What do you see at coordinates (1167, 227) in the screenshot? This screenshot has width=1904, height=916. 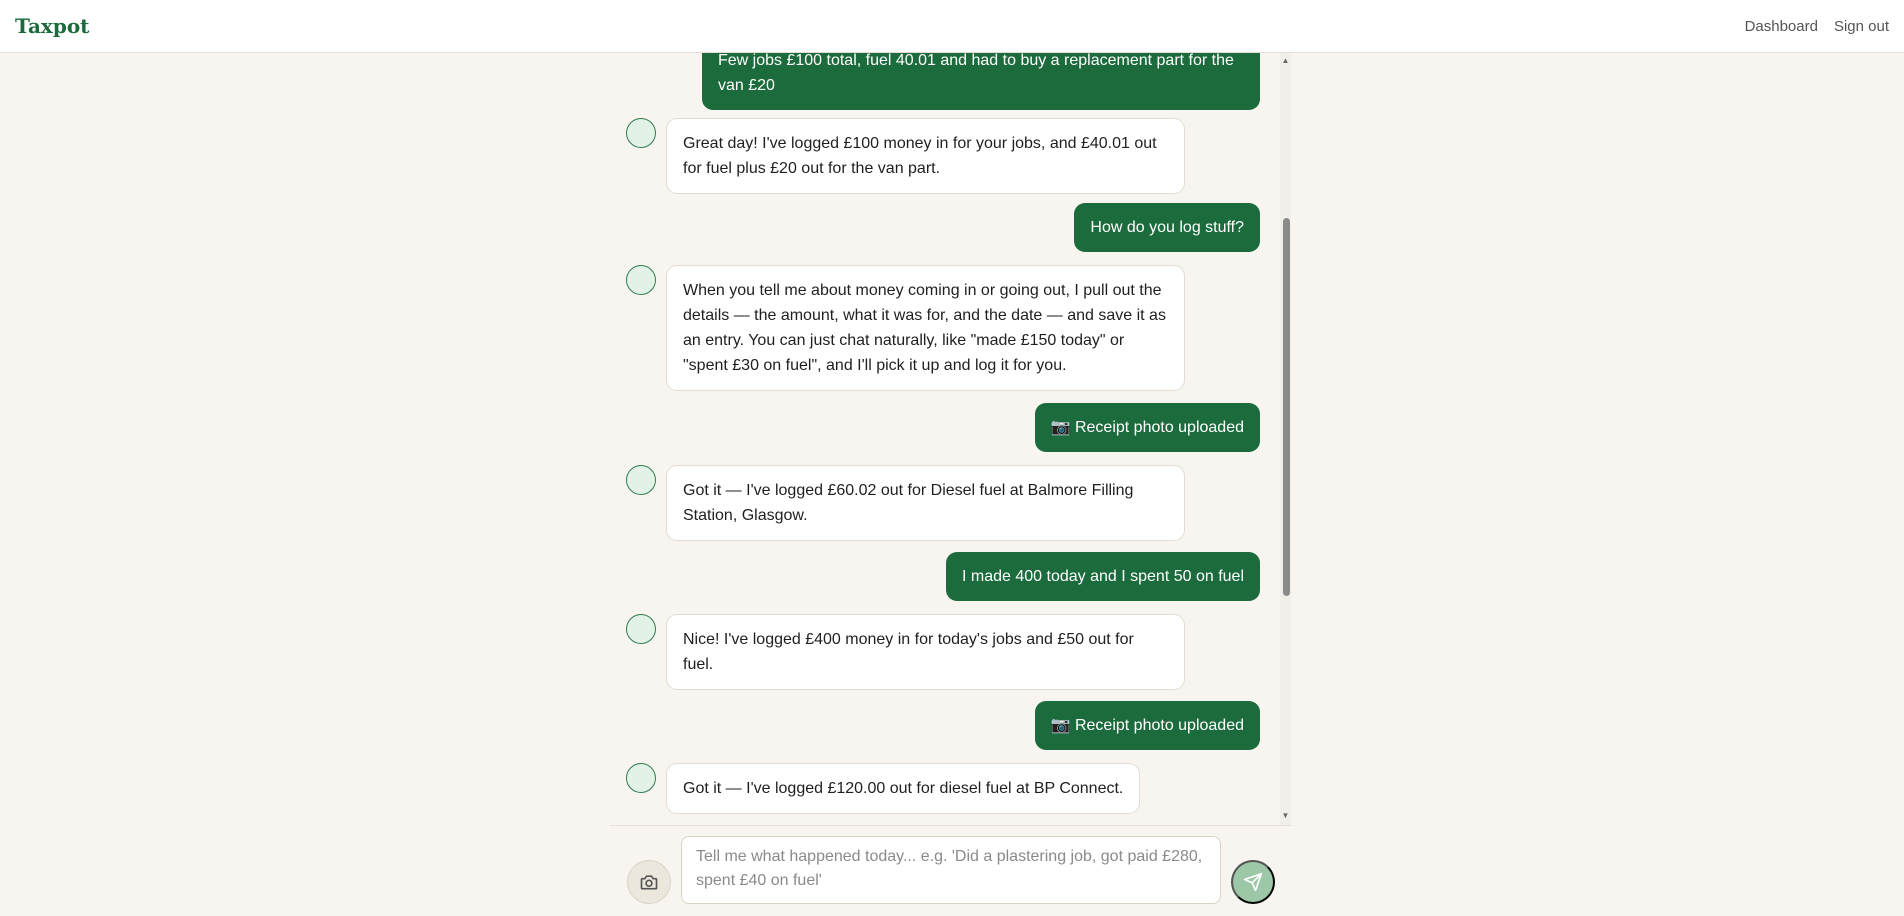 I see `user-message: How do you log stuff?` at bounding box center [1167, 227].